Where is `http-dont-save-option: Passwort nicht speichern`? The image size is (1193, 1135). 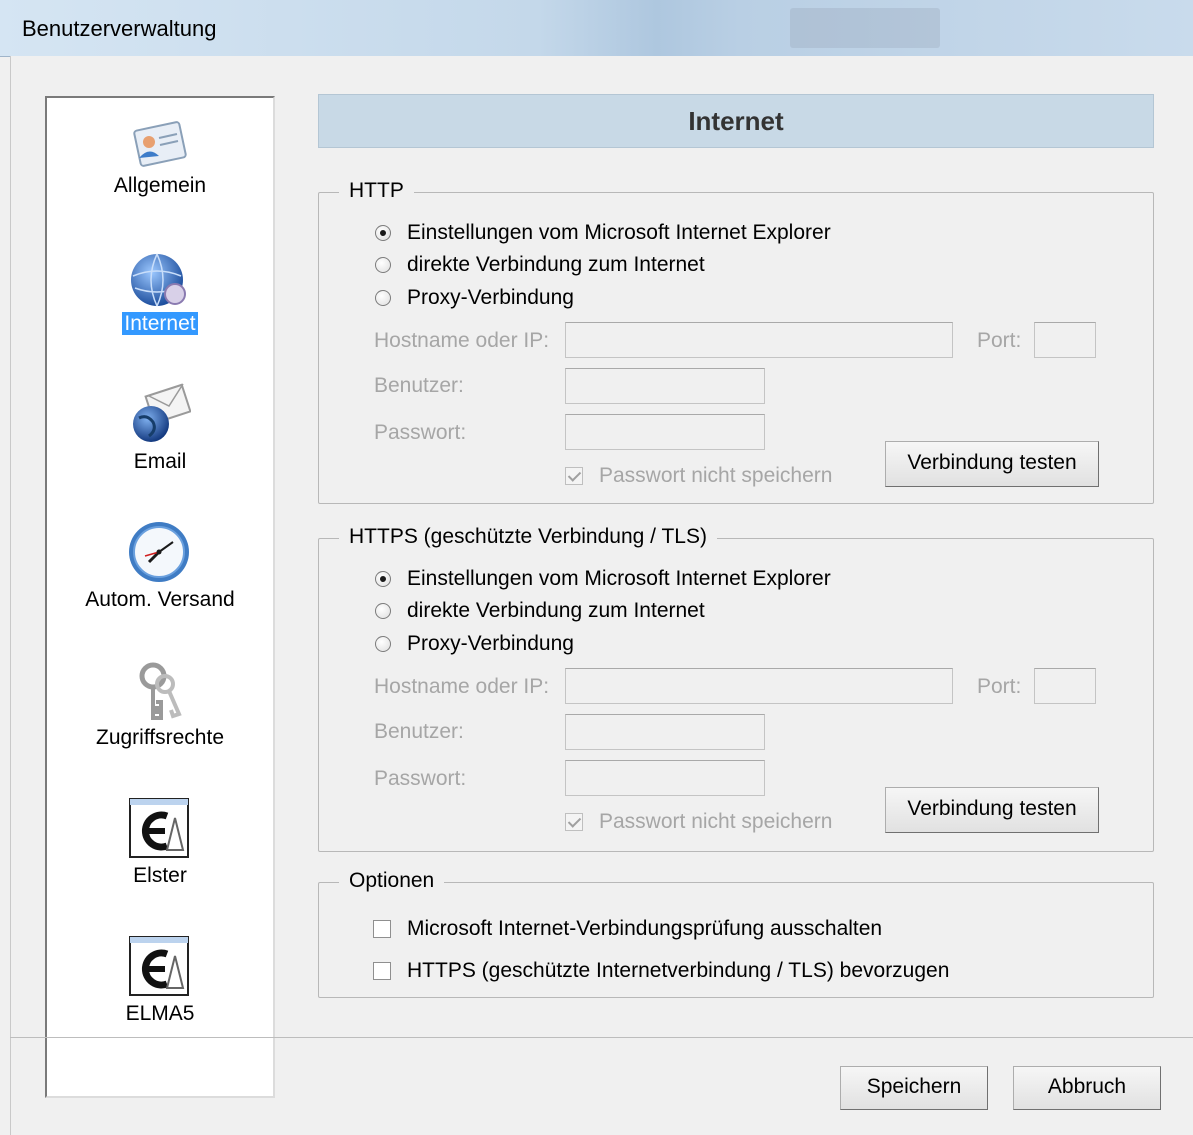 http-dont-save-option: Passwort nicht speichern is located at coordinates (698, 476).